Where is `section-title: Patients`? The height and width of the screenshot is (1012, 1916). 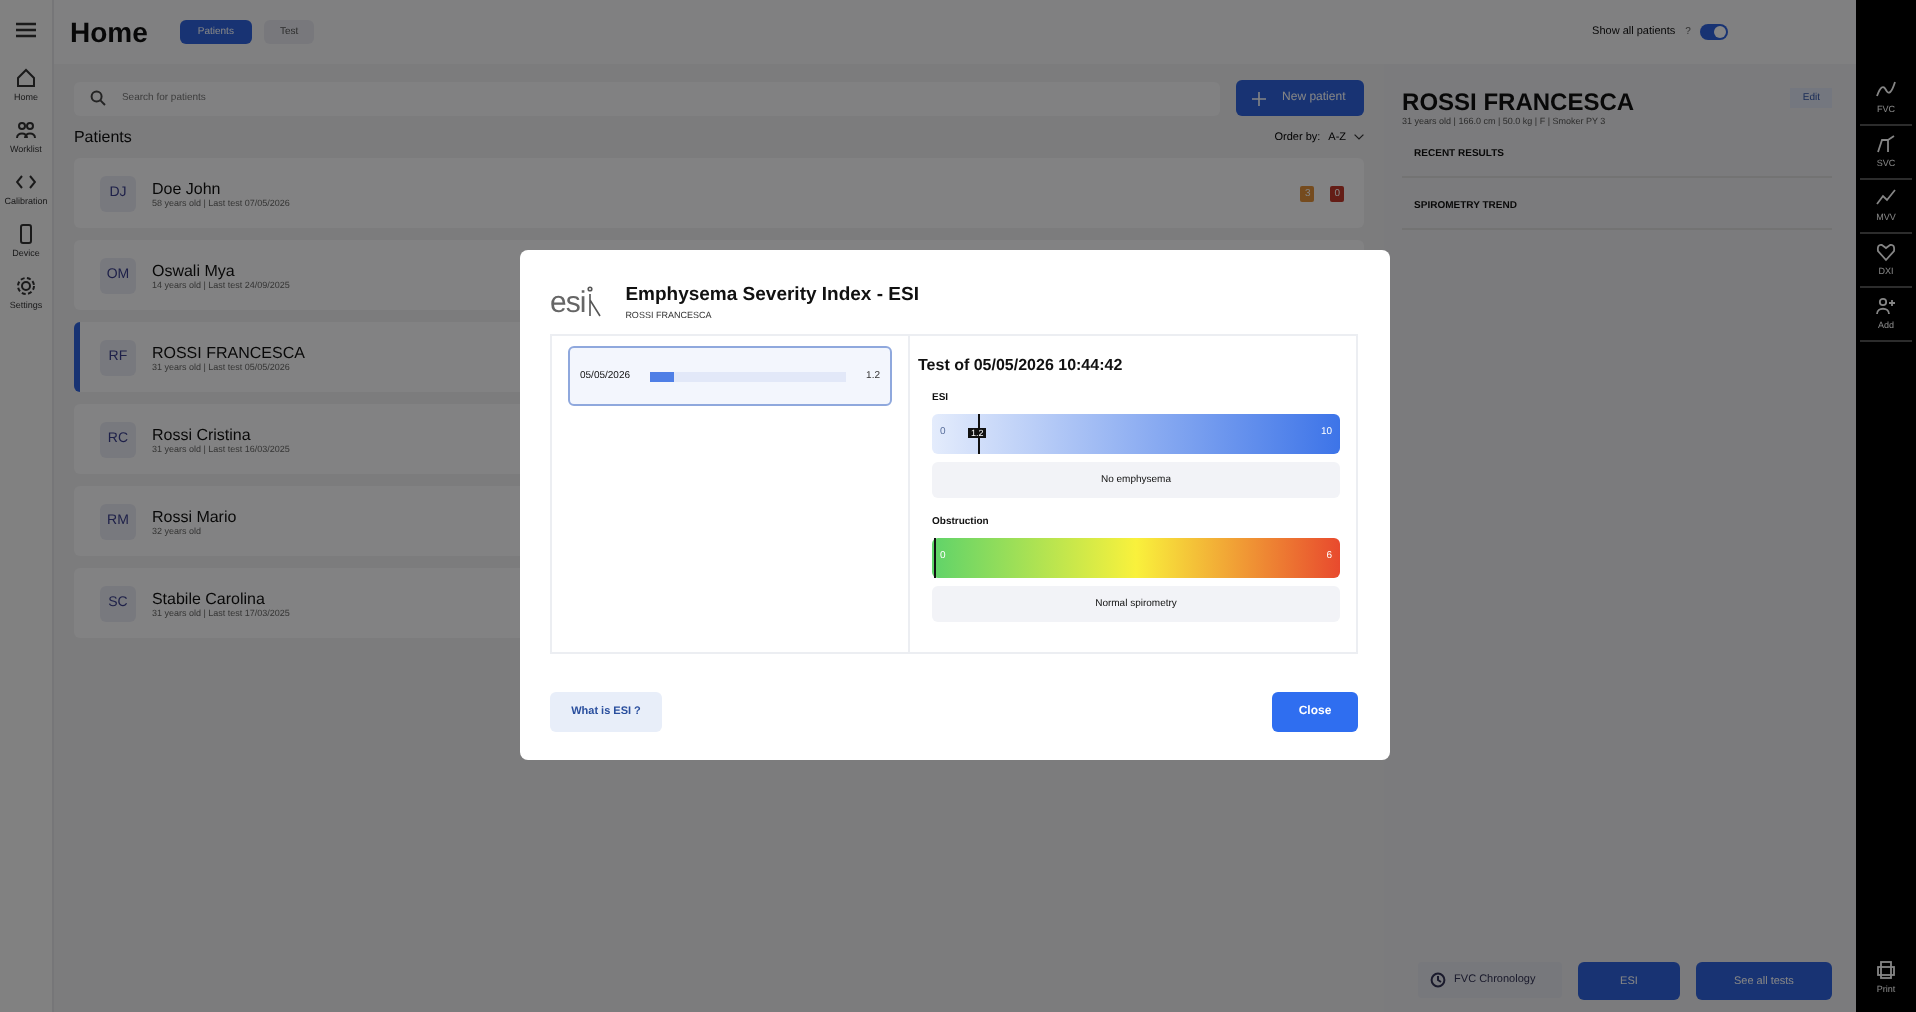 section-title: Patients is located at coordinates (102, 137).